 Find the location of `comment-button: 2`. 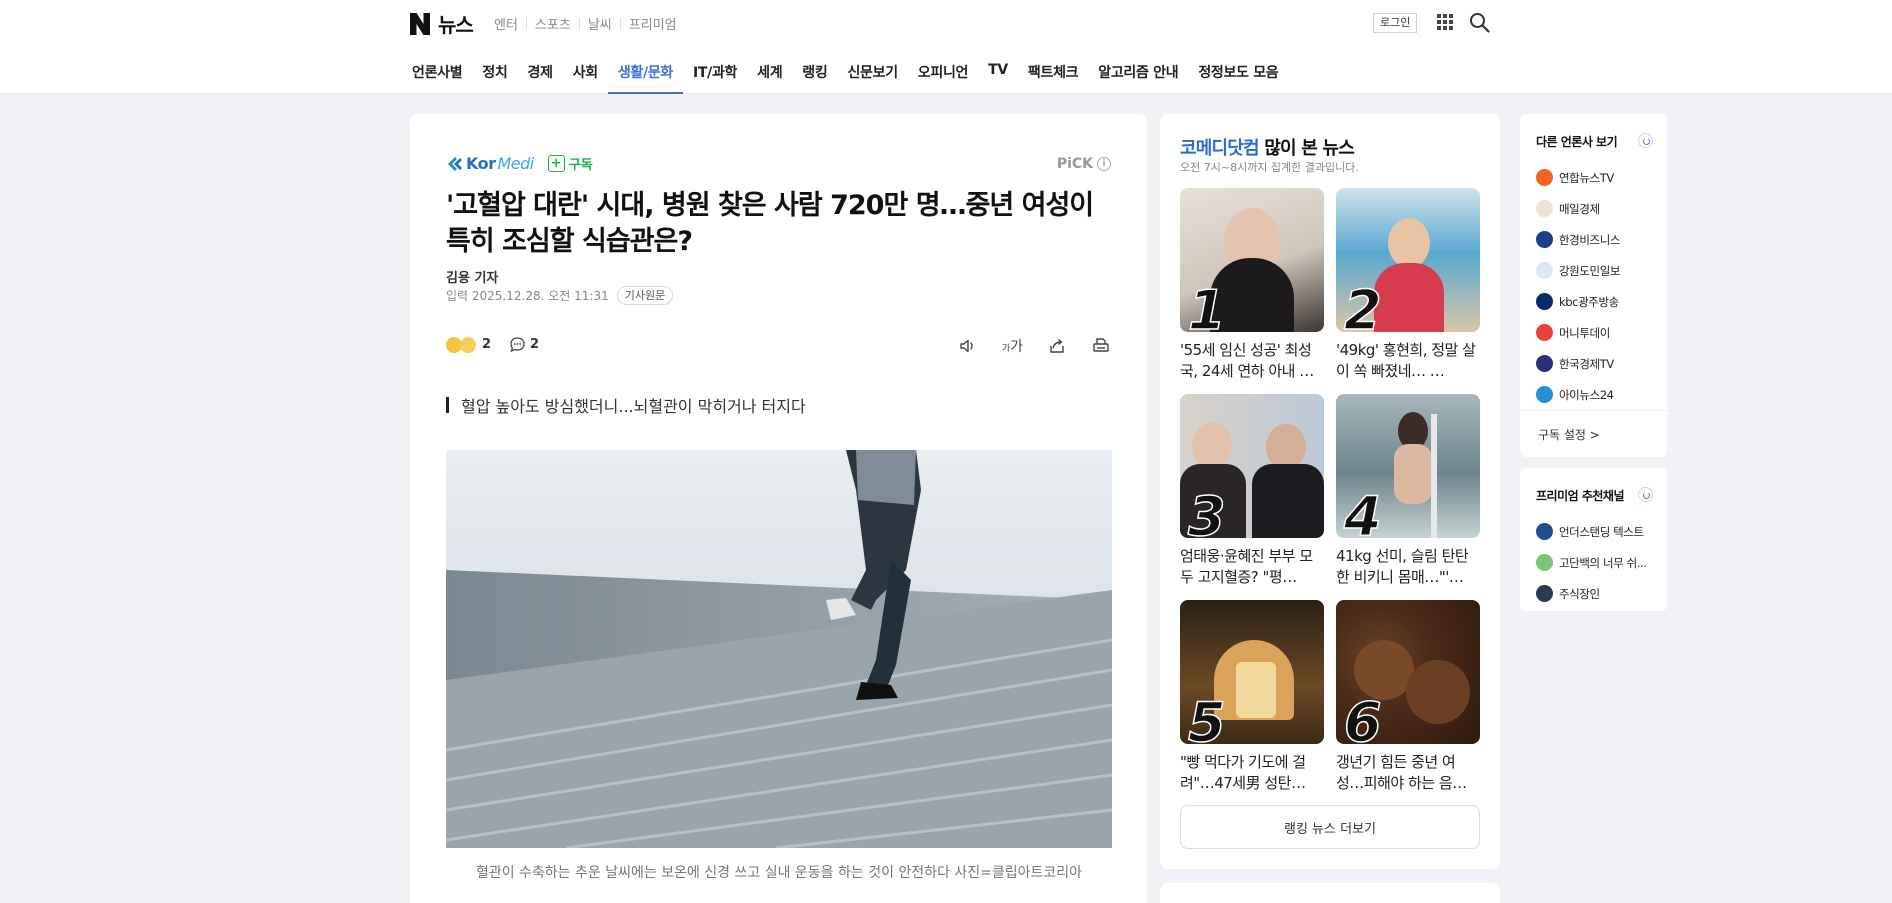

comment-button: 2 is located at coordinates (524, 344).